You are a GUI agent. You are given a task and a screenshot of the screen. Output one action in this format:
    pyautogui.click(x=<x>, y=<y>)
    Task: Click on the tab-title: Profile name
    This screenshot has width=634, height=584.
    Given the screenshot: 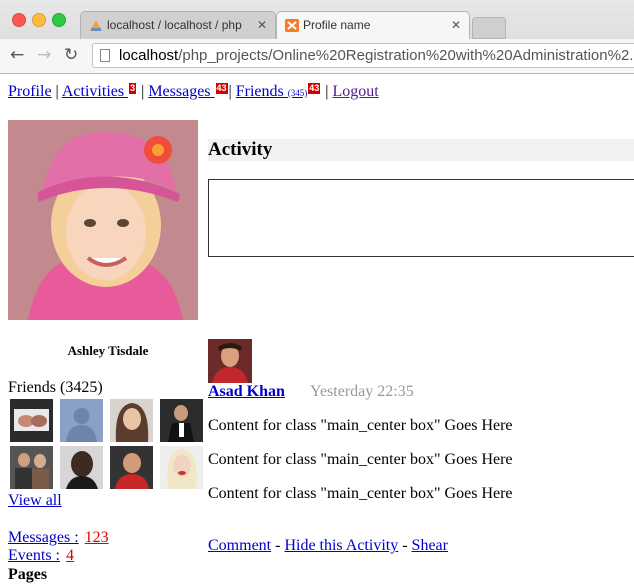 What is the action you would take?
    pyautogui.click(x=337, y=25)
    